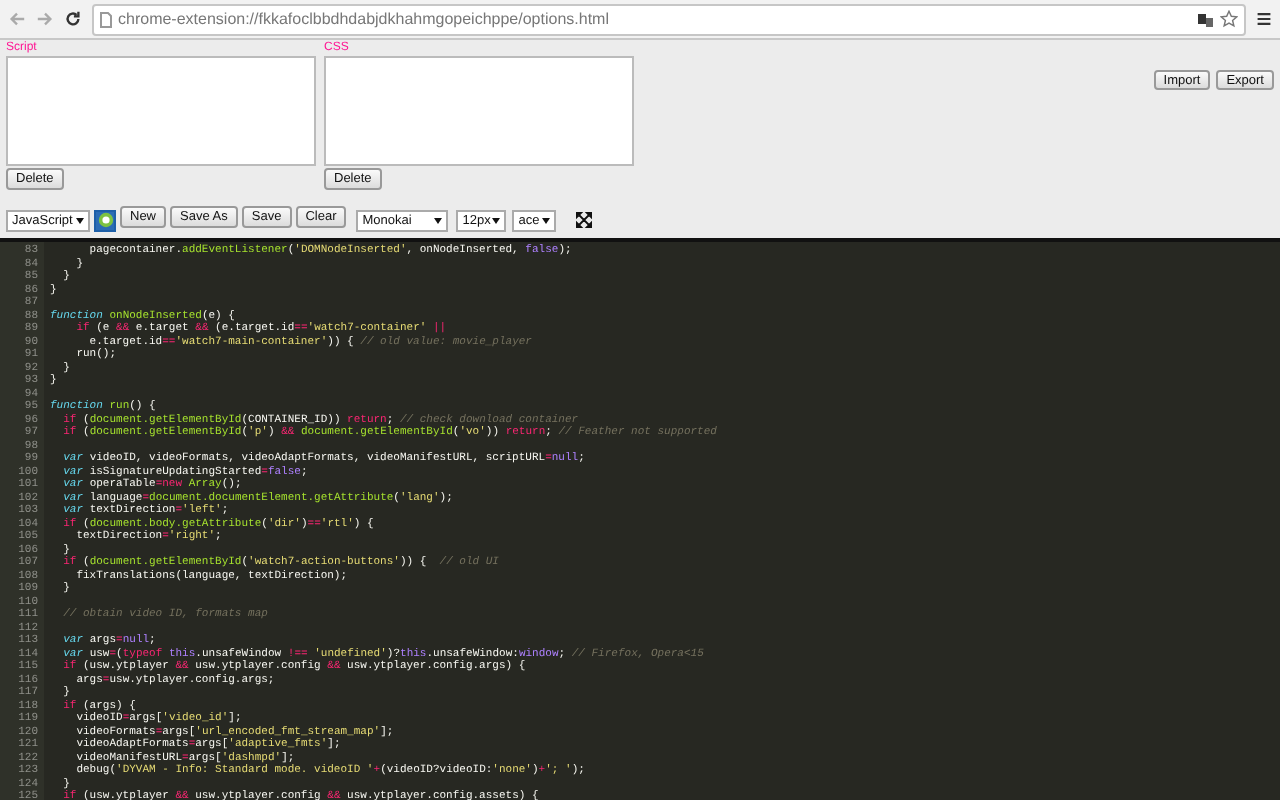  Describe the element at coordinates (669, 19) in the screenshot. I see `address-bar: chrome-extension://fkkafoclbbdhdabjdkhahmgopeichppe/options.html` at that location.